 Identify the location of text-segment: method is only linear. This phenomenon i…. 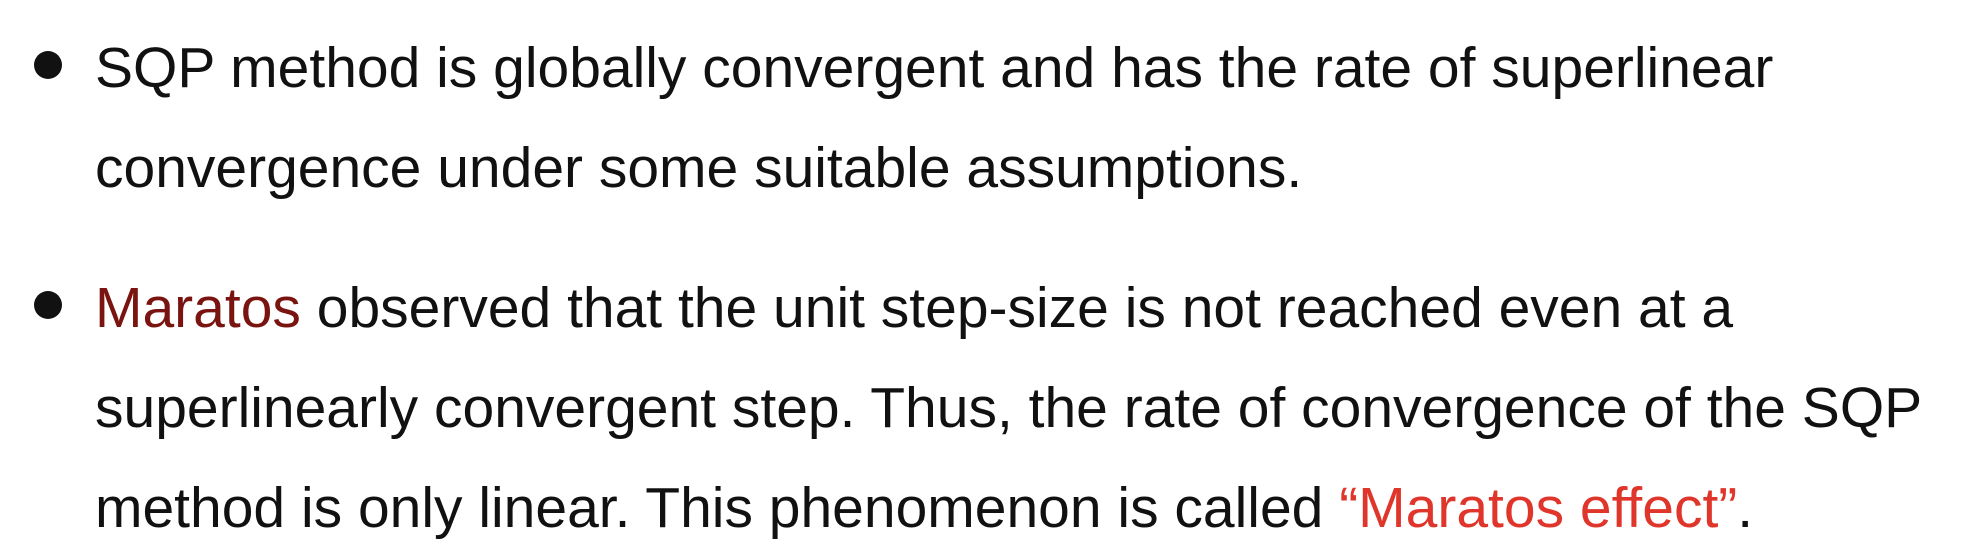
(717, 508).